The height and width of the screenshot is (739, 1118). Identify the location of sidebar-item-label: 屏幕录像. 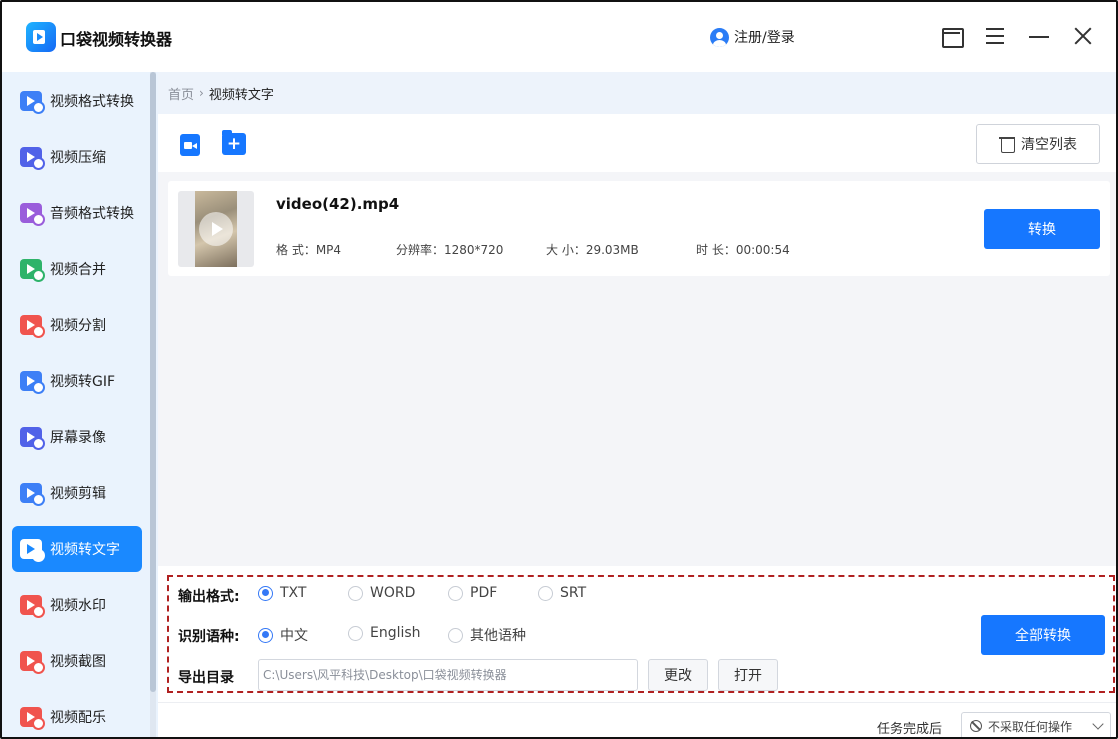
(78, 438).